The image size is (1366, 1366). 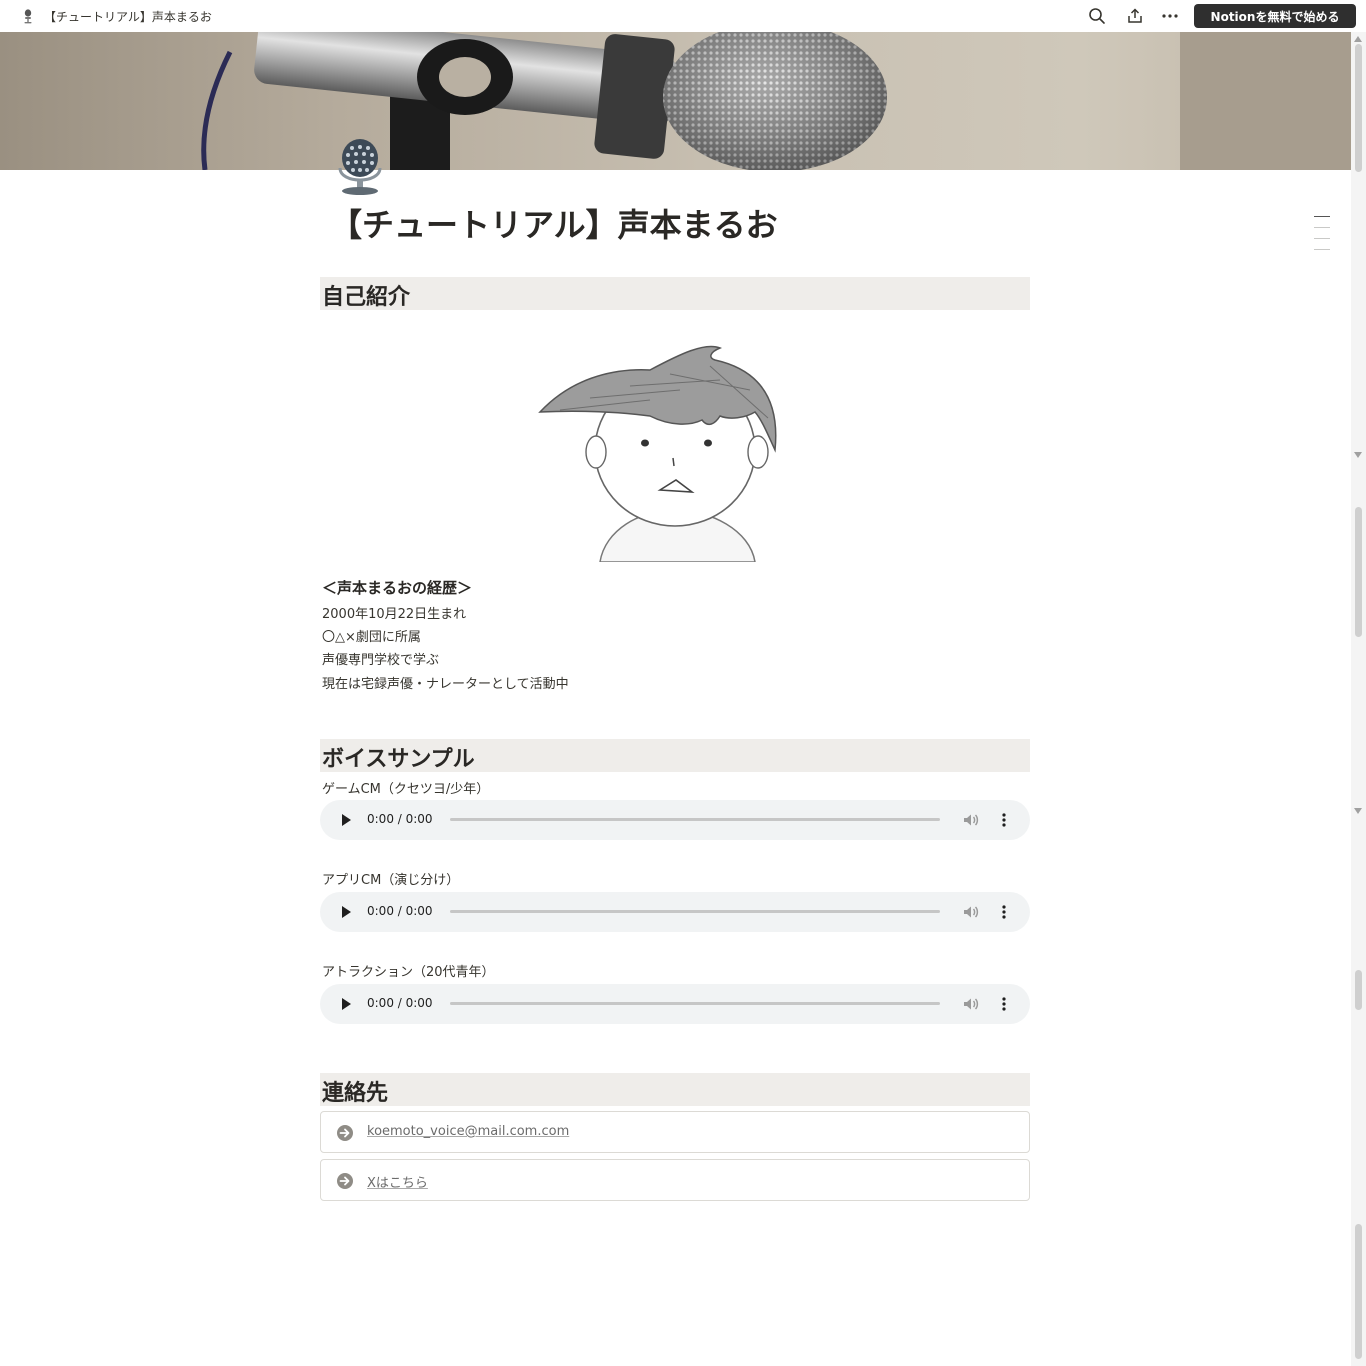 I want to click on page-title: 【チュートリアル】声本まるお, so click(x=554, y=225).